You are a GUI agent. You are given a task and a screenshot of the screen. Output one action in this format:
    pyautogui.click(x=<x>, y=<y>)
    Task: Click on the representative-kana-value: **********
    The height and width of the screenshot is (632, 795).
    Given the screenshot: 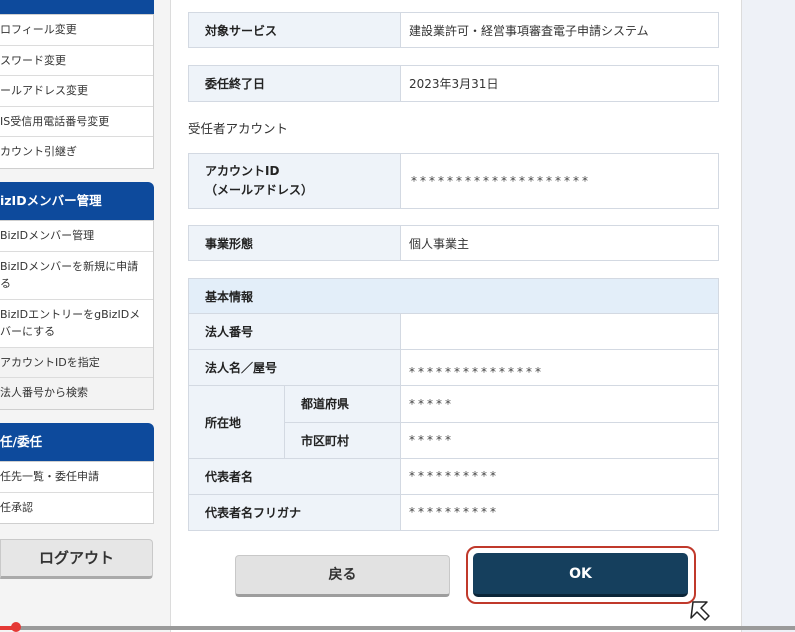 What is the action you would take?
    pyautogui.click(x=559, y=512)
    